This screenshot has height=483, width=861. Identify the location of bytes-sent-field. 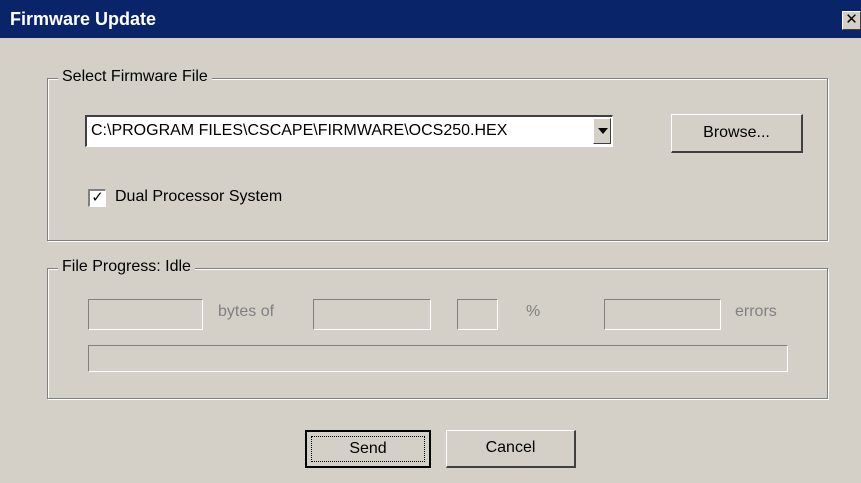
(145, 314).